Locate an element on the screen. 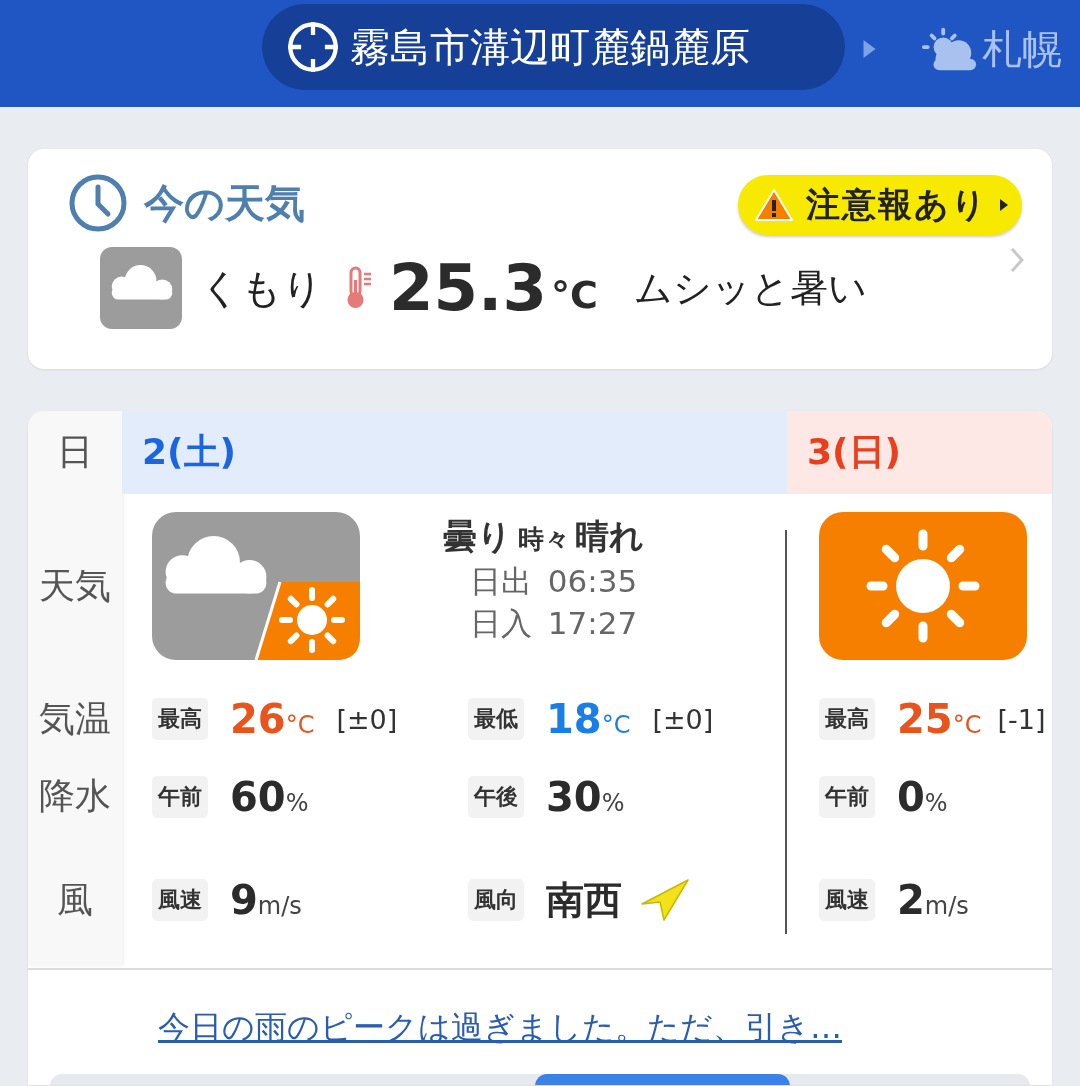 The width and height of the screenshot is (1080, 1086). section-title: 今の天気 is located at coordinates (224, 203).